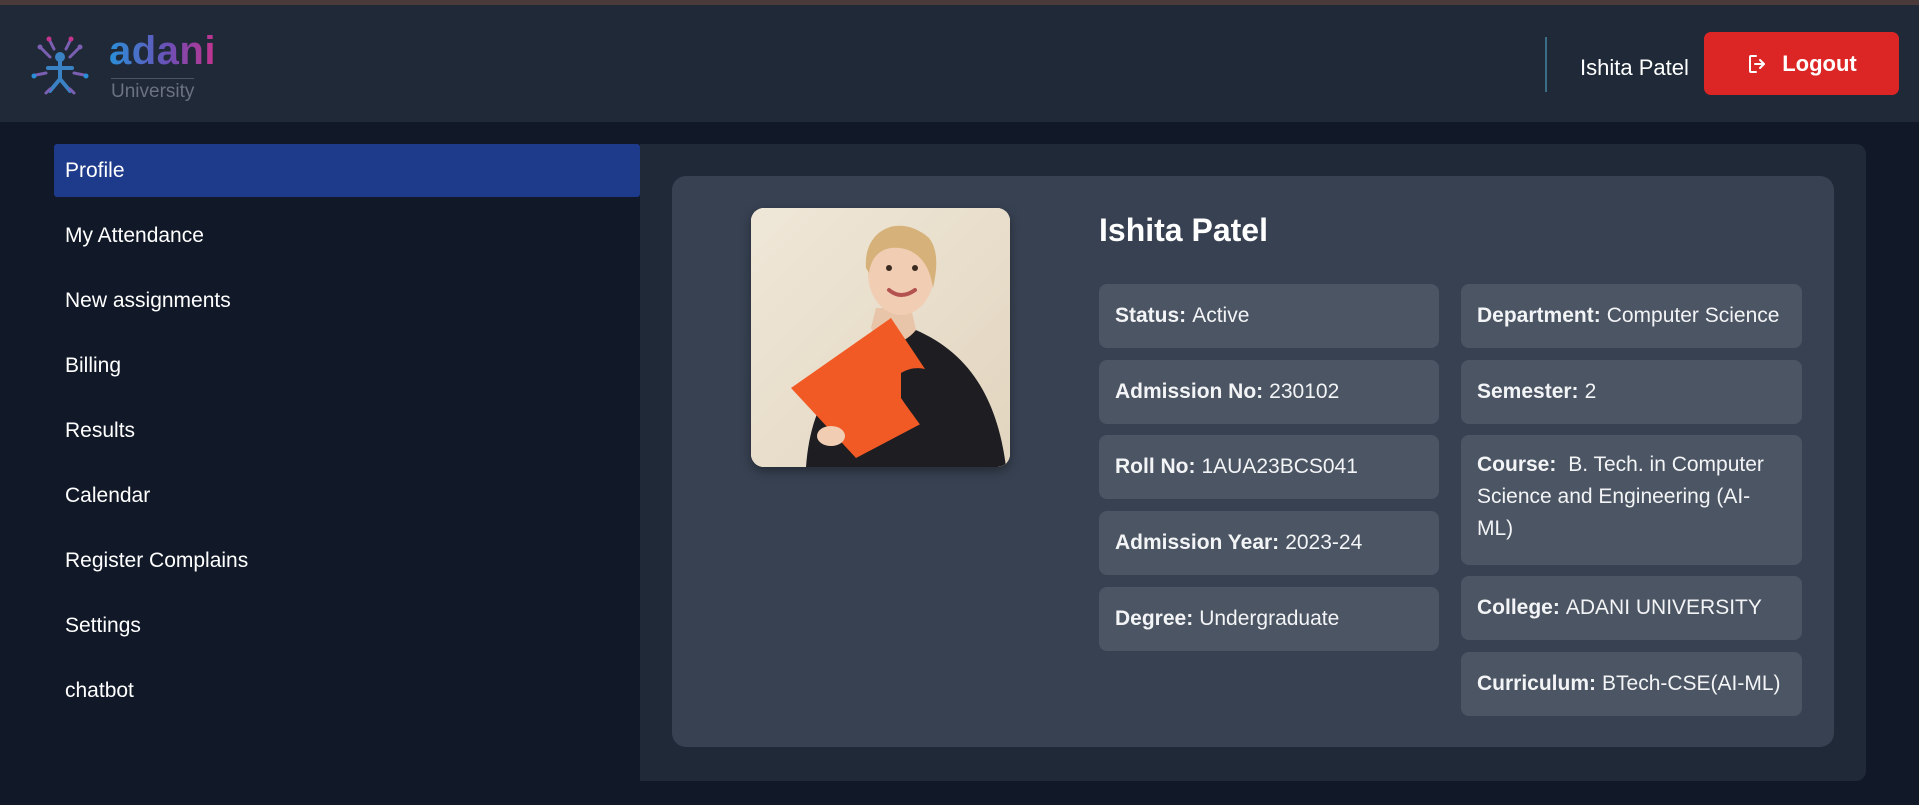 The image size is (1919, 805). What do you see at coordinates (1517, 464) in the screenshot?
I see `info-label: Course:` at bounding box center [1517, 464].